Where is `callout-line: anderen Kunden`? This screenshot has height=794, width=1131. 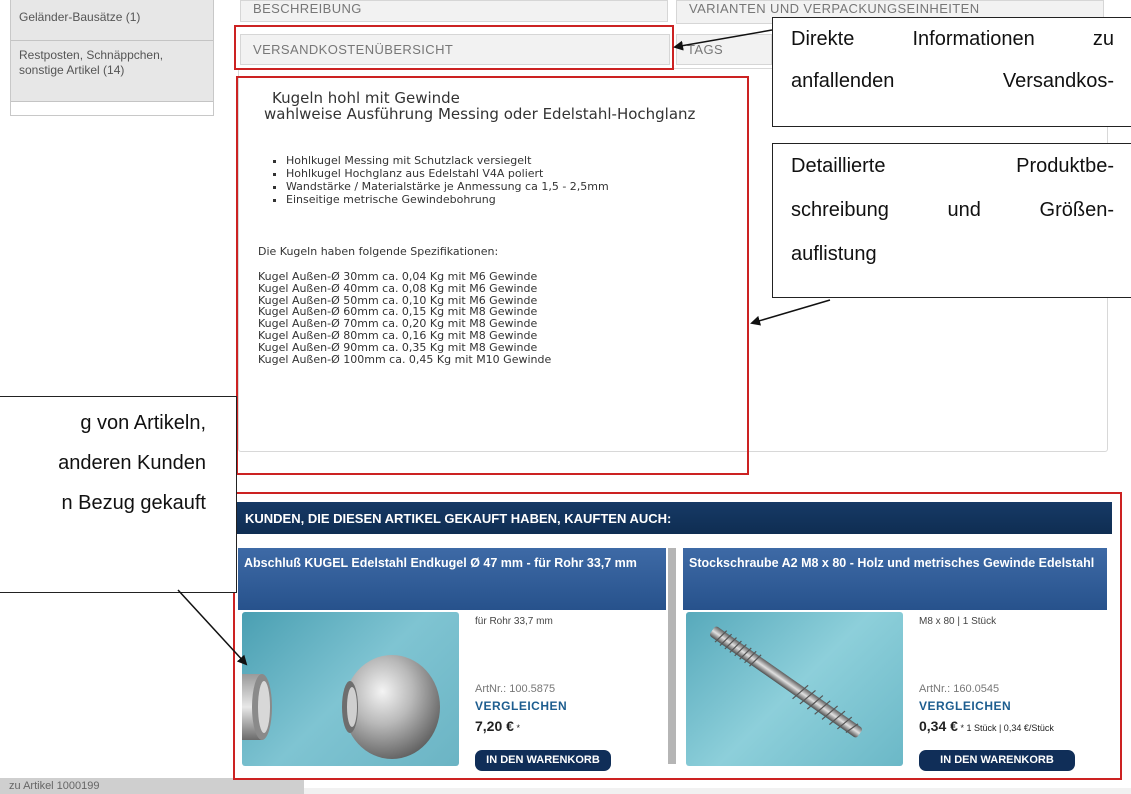
callout-line: anderen Kunden is located at coordinates (132, 463).